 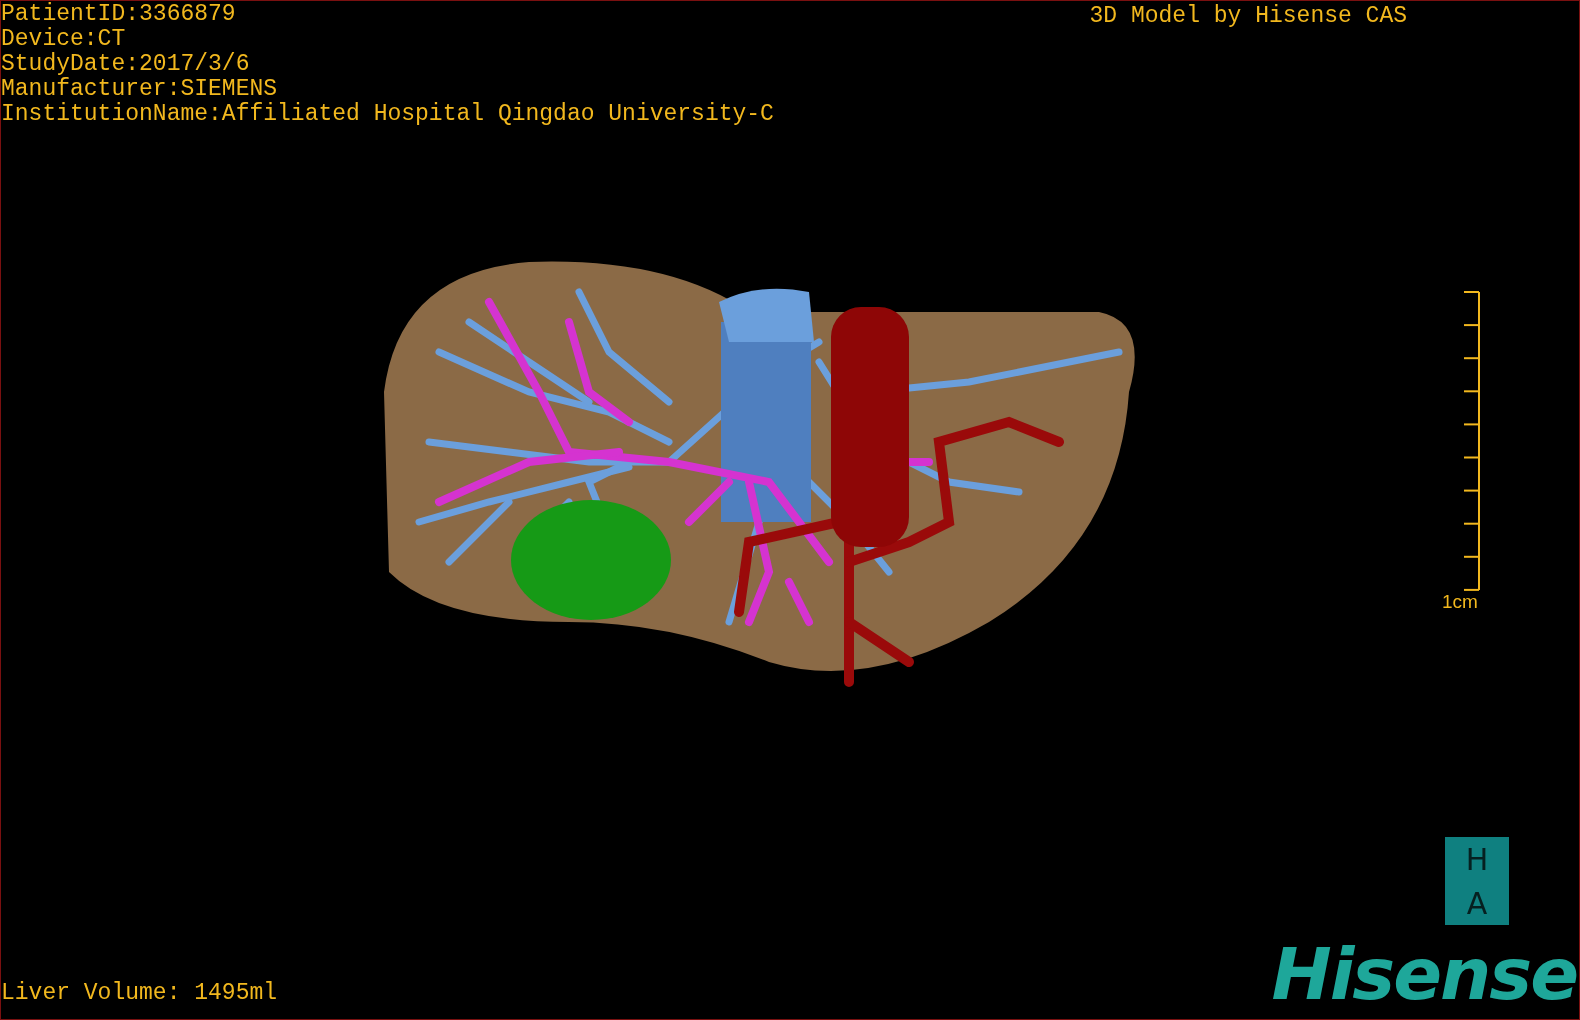 I want to click on scale-label: 1cm, so click(x=1460, y=602).